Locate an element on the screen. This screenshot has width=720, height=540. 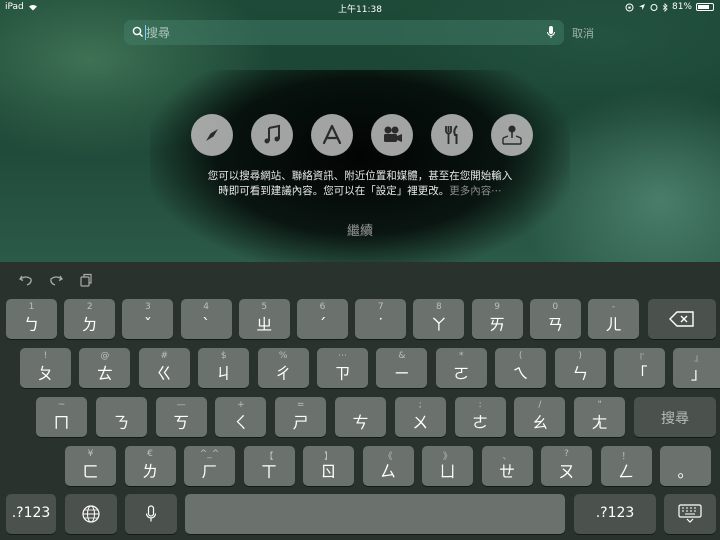
key-row4-6: 》ㄩ is located at coordinates (447, 466).